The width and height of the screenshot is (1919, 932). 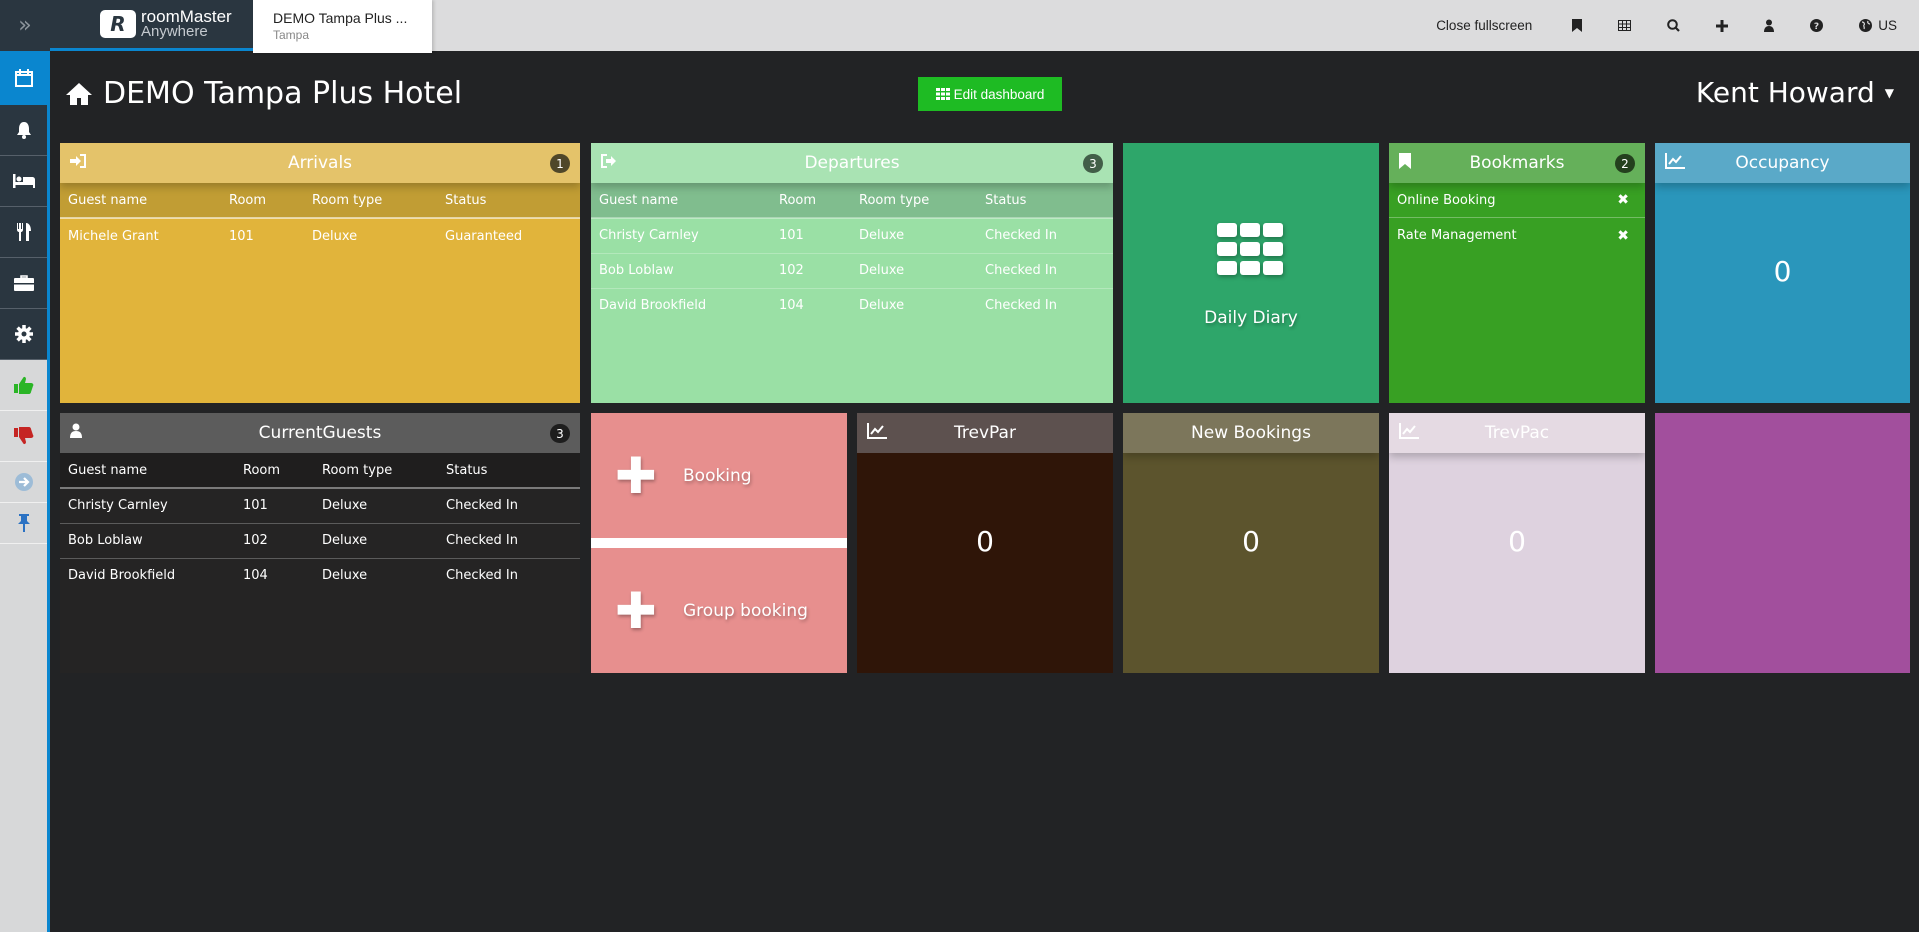 What do you see at coordinates (1251, 433) in the screenshot?
I see `new-bookings-title: New Bookings` at bounding box center [1251, 433].